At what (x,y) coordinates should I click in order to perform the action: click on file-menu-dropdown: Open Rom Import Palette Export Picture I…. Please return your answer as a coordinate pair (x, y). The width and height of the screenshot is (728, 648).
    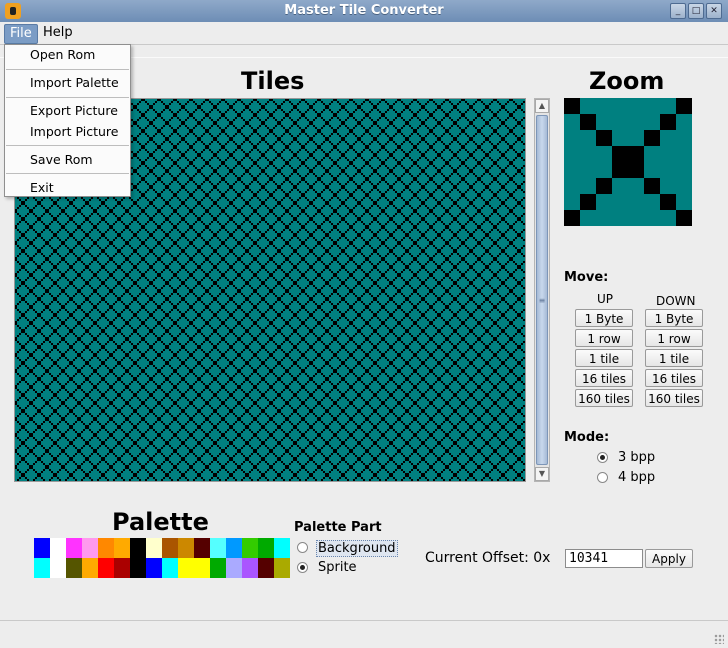
    Looking at the image, I should click on (67, 120).